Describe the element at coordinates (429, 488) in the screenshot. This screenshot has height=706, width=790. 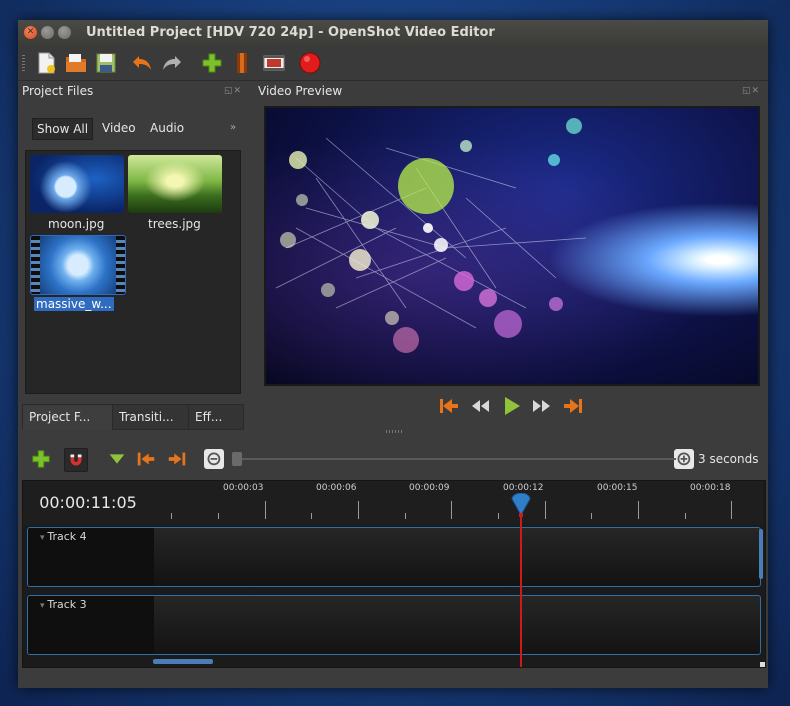
I see `ruler-label: 00:00:09` at that location.